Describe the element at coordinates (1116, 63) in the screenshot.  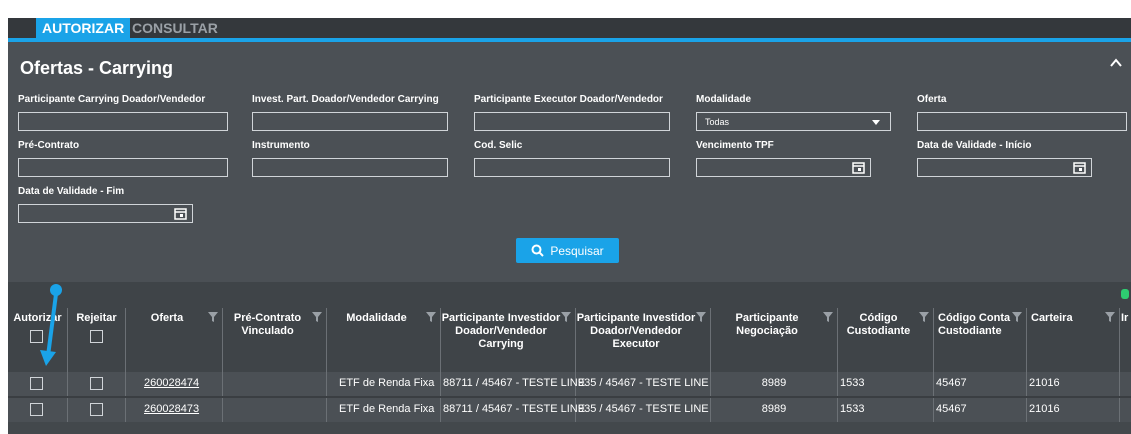
I see `chevron-up-icon` at that location.